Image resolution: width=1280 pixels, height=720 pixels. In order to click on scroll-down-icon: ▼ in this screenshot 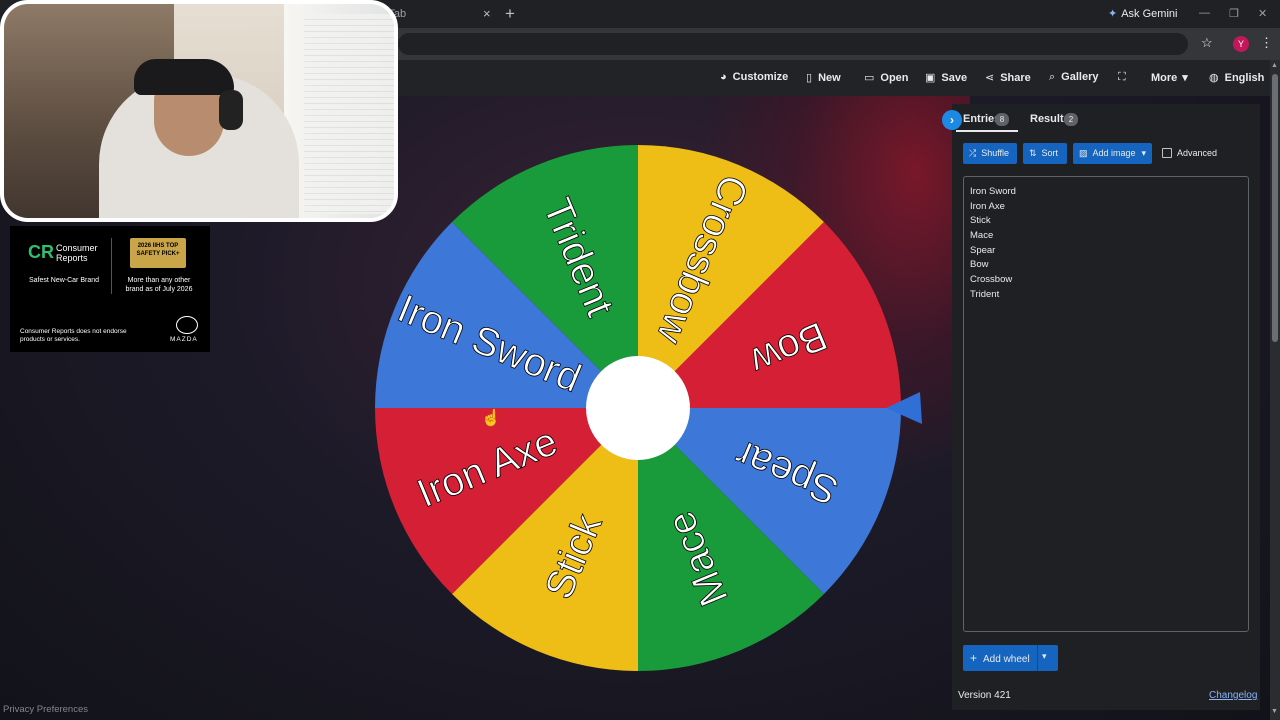, I will do `click(1274, 711)`.